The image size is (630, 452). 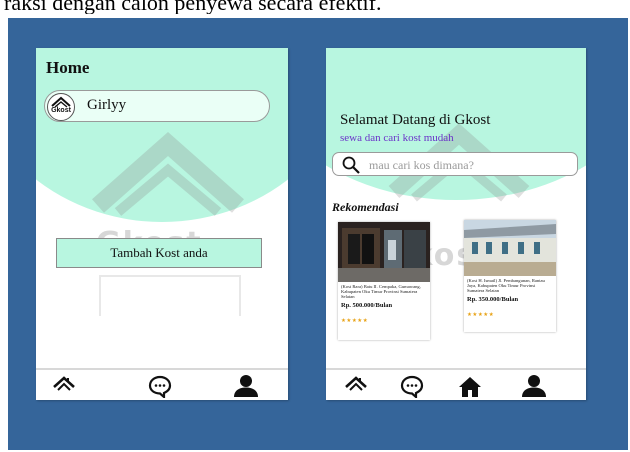 What do you see at coordinates (365, 207) in the screenshot?
I see `section-title: Rekomendasi` at bounding box center [365, 207].